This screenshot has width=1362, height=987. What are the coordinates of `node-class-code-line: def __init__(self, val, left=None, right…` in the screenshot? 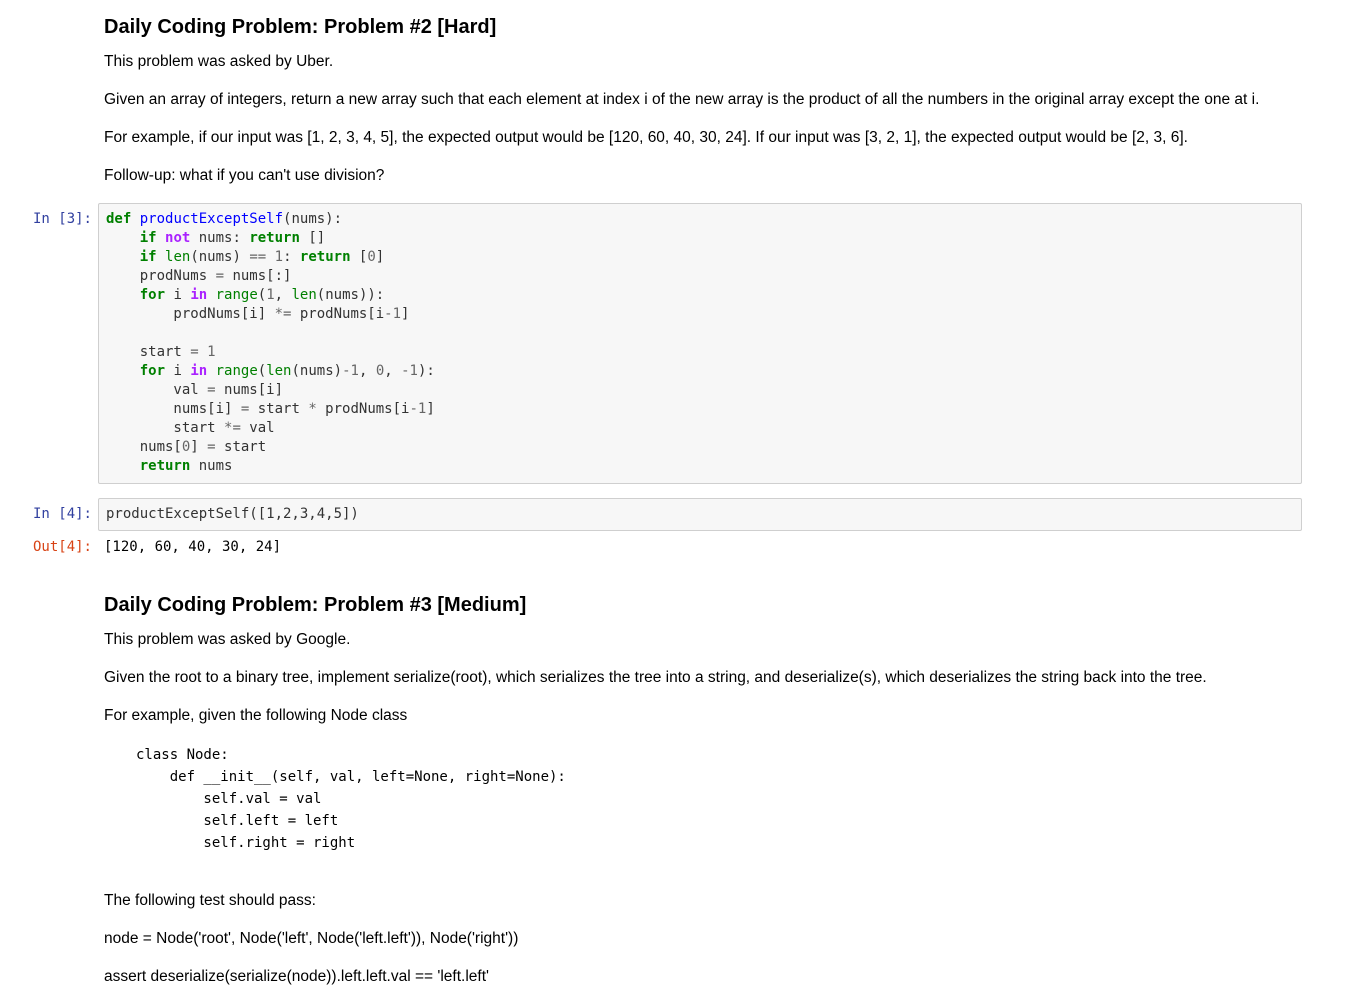 It's located at (351, 777).